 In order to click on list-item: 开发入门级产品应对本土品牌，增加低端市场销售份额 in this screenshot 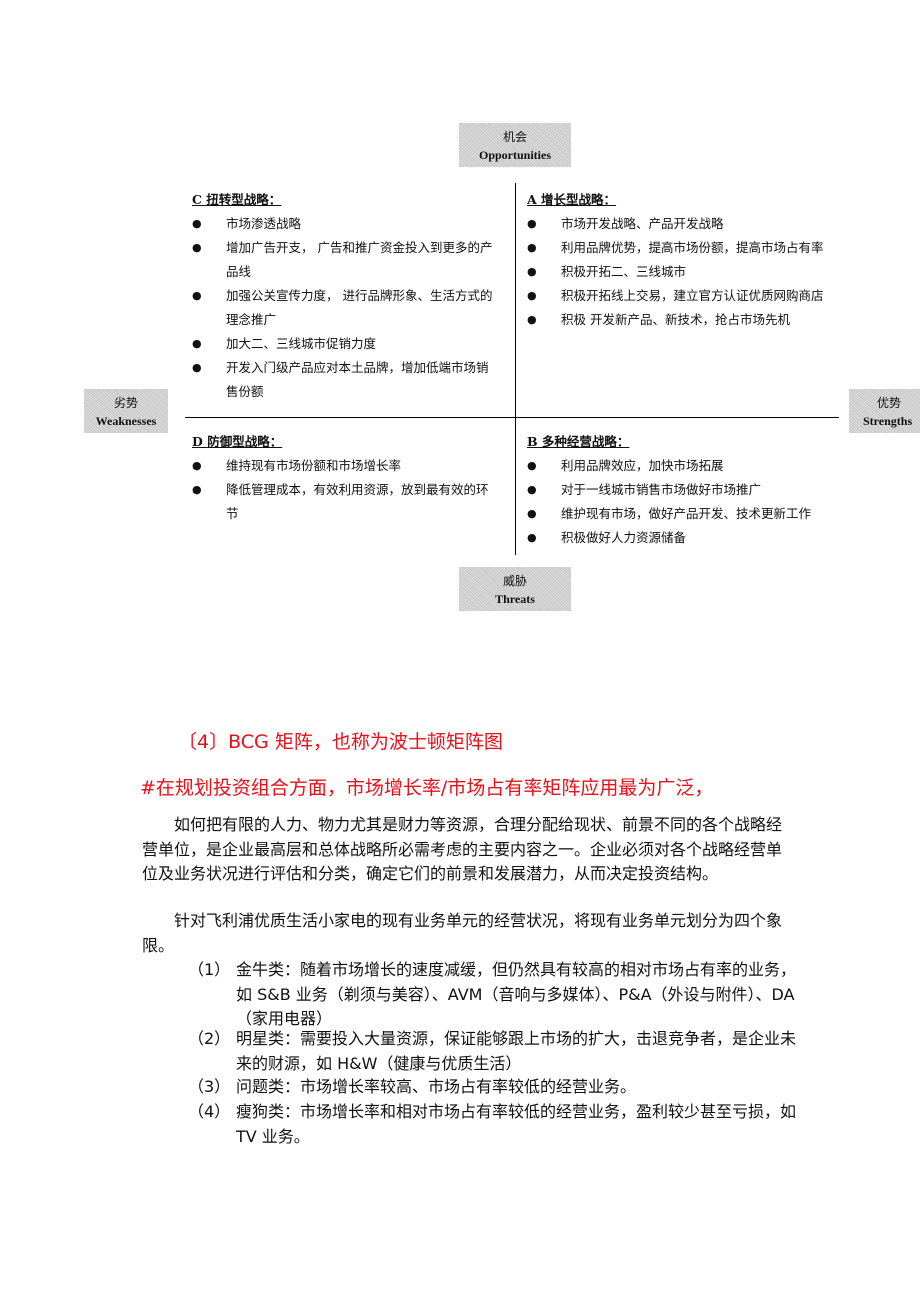, I will do `click(344, 380)`.